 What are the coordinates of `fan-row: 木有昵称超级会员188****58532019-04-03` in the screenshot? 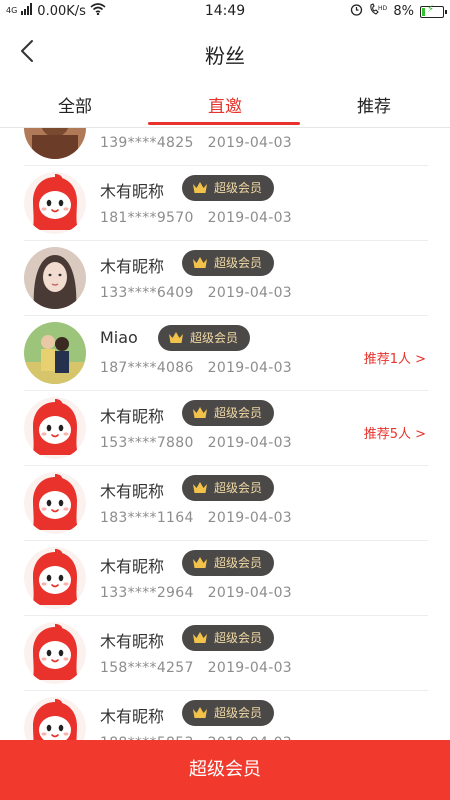 It's located at (225, 715).